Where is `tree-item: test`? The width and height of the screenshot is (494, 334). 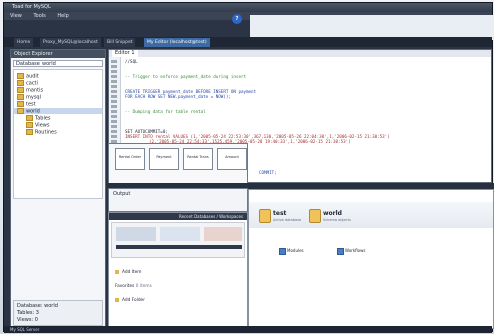 tree-item: test is located at coordinates (26, 104).